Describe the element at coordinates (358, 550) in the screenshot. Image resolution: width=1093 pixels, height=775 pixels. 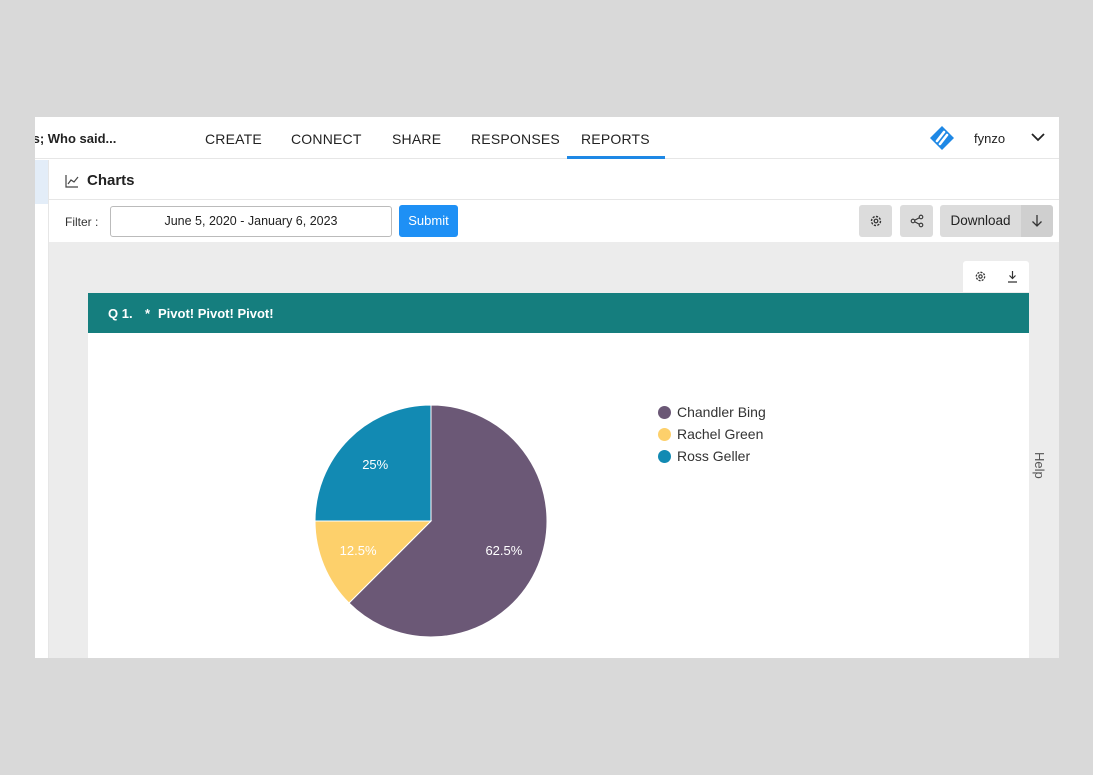
I see `pie-label-rachel-green: 12.5%` at that location.